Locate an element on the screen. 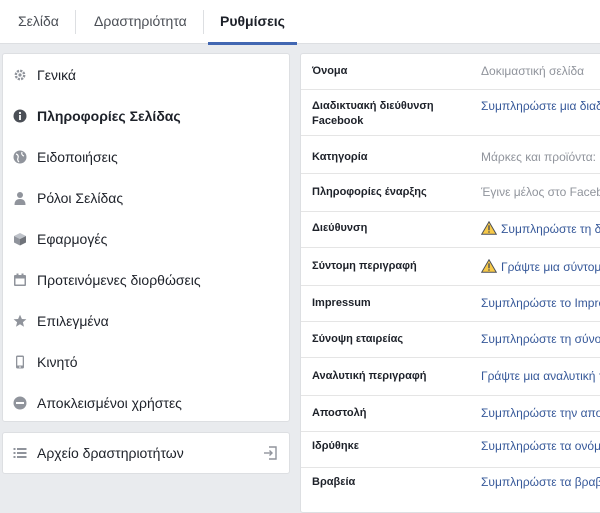 The height and width of the screenshot is (513, 600). info-row-value: Συμπληρώστε τα βραβεία is located at coordinates (540, 482).